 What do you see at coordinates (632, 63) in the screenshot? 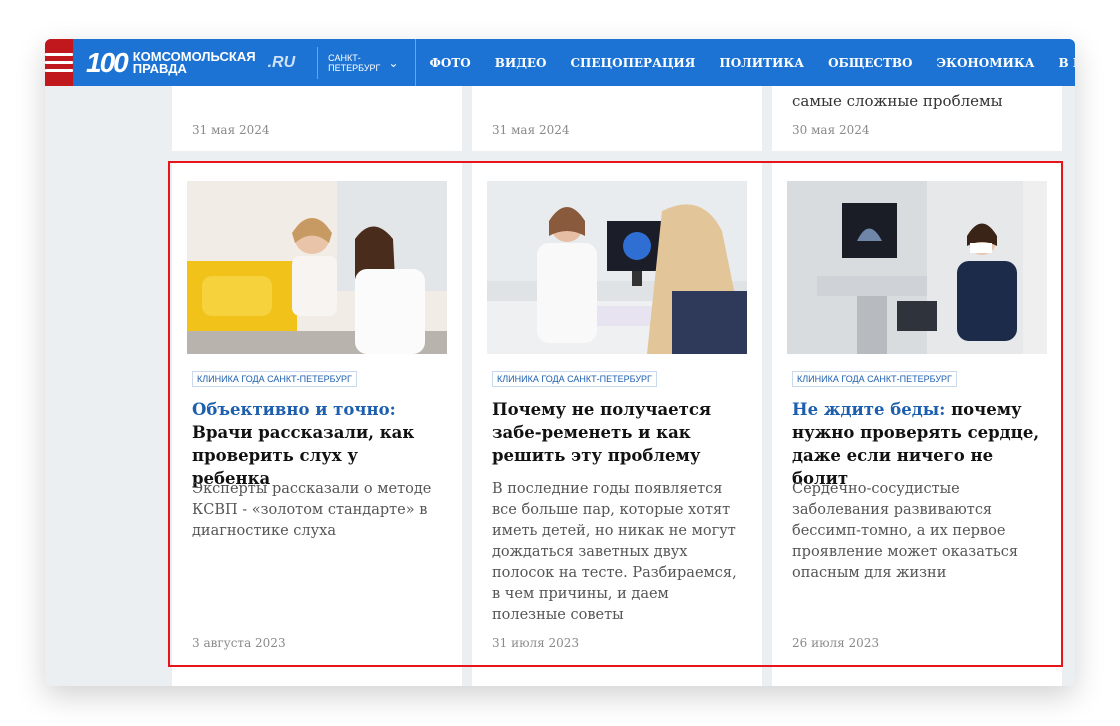
I see `nav-item-specoperacia: Спецоперация` at bounding box center [632, 63].